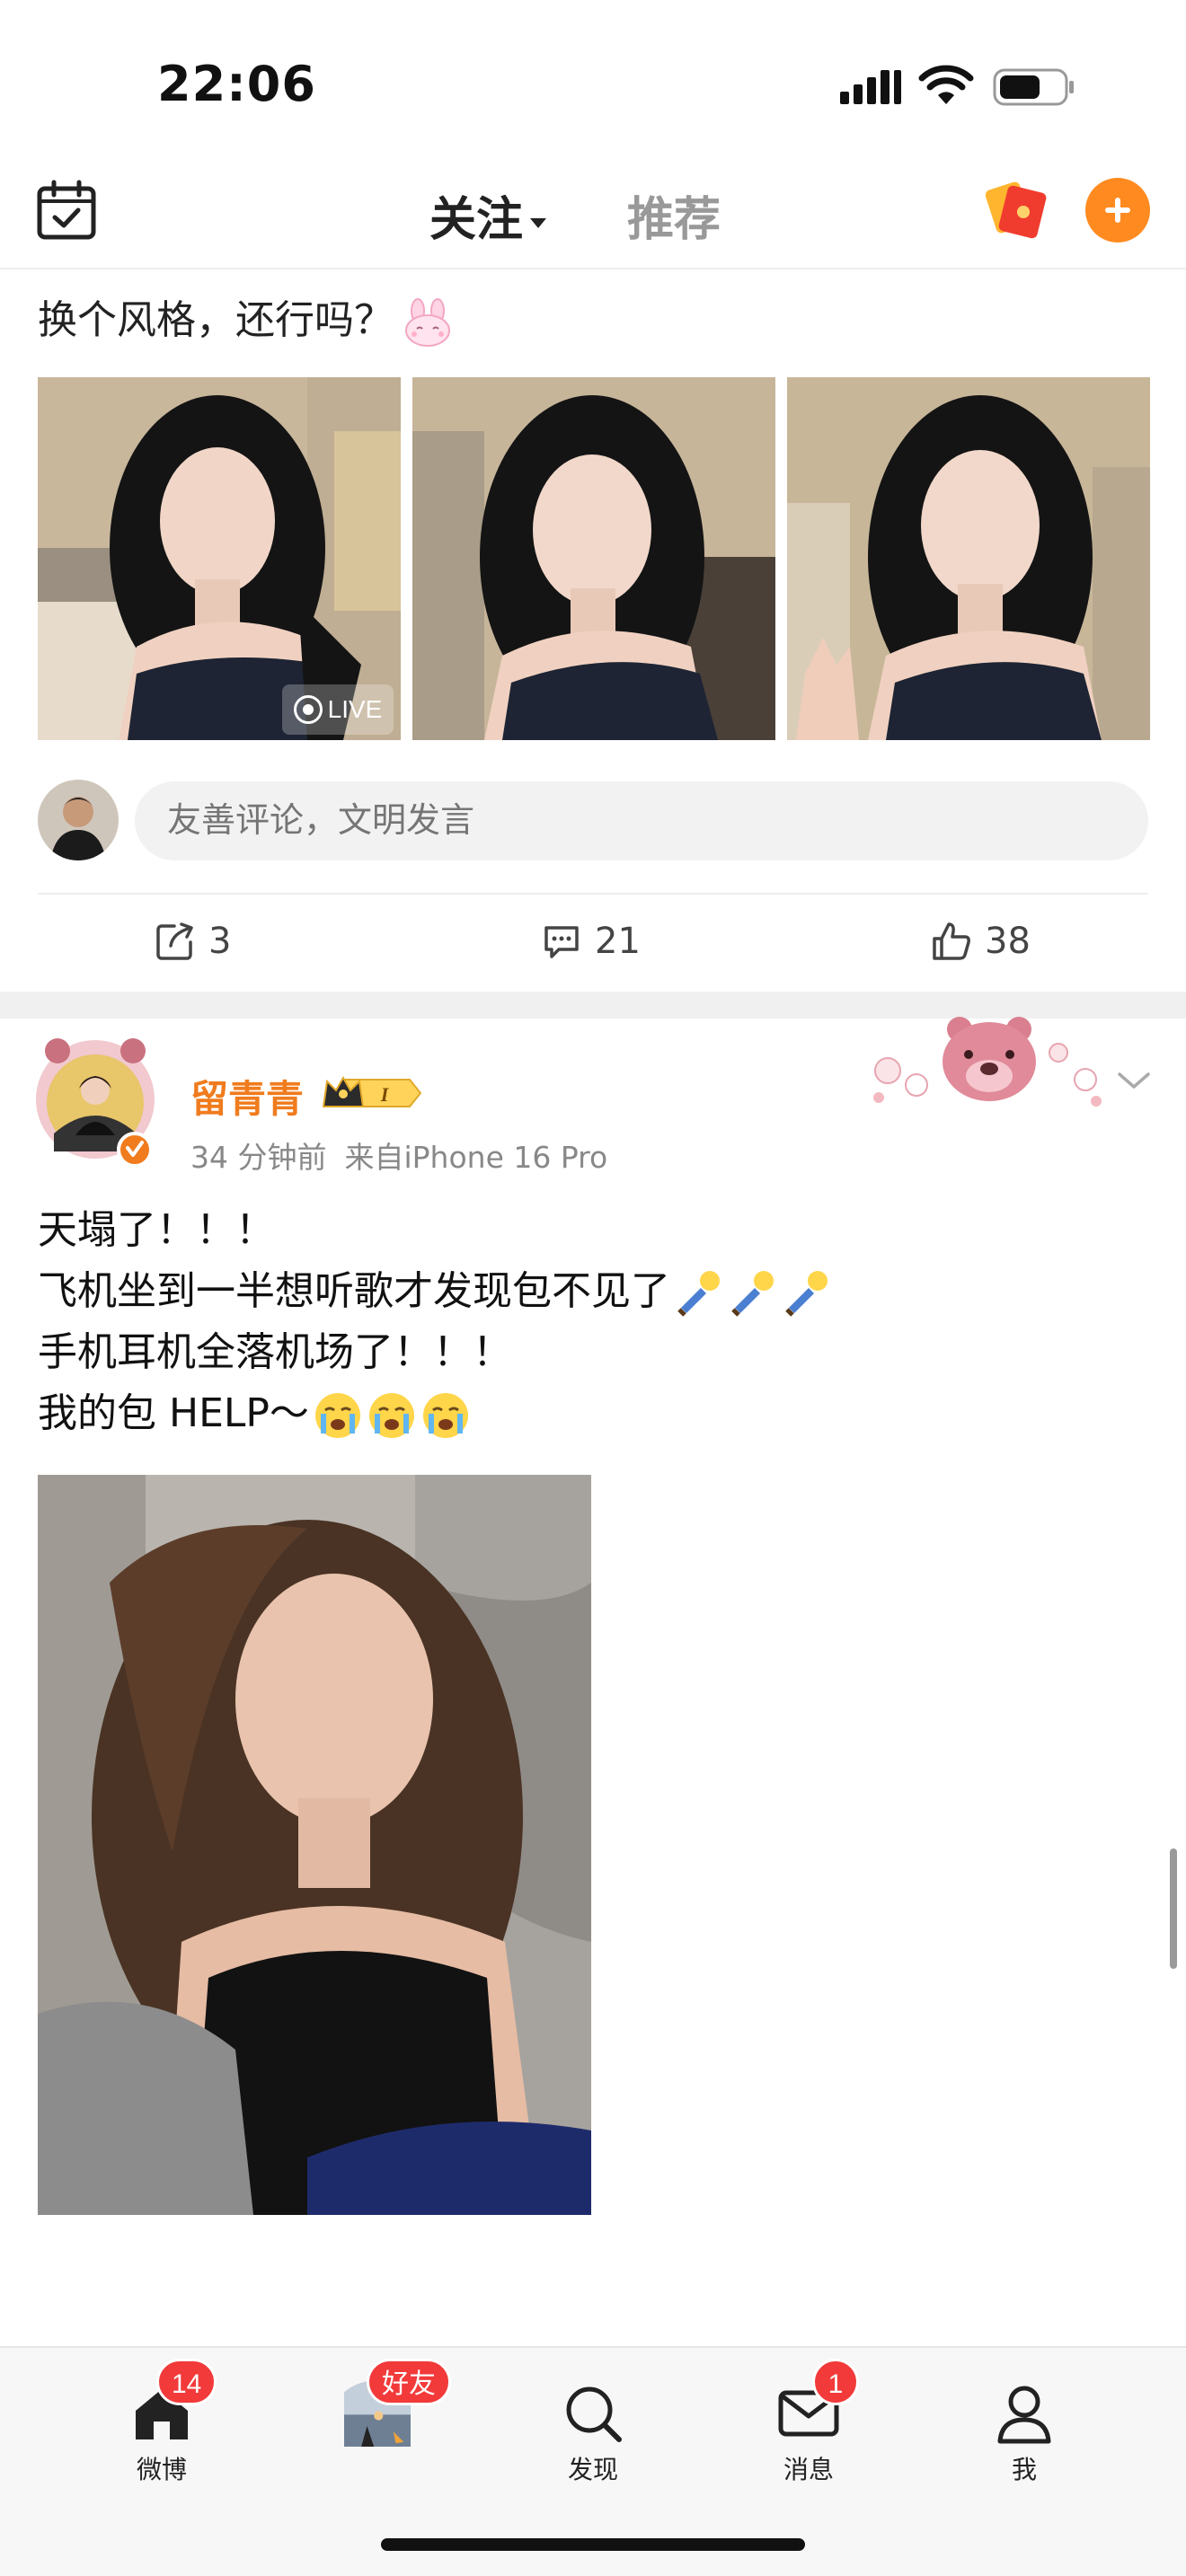 This screenshot has width=1186, height=2576. I want to click on comment-button: 21, so click(591, 941).